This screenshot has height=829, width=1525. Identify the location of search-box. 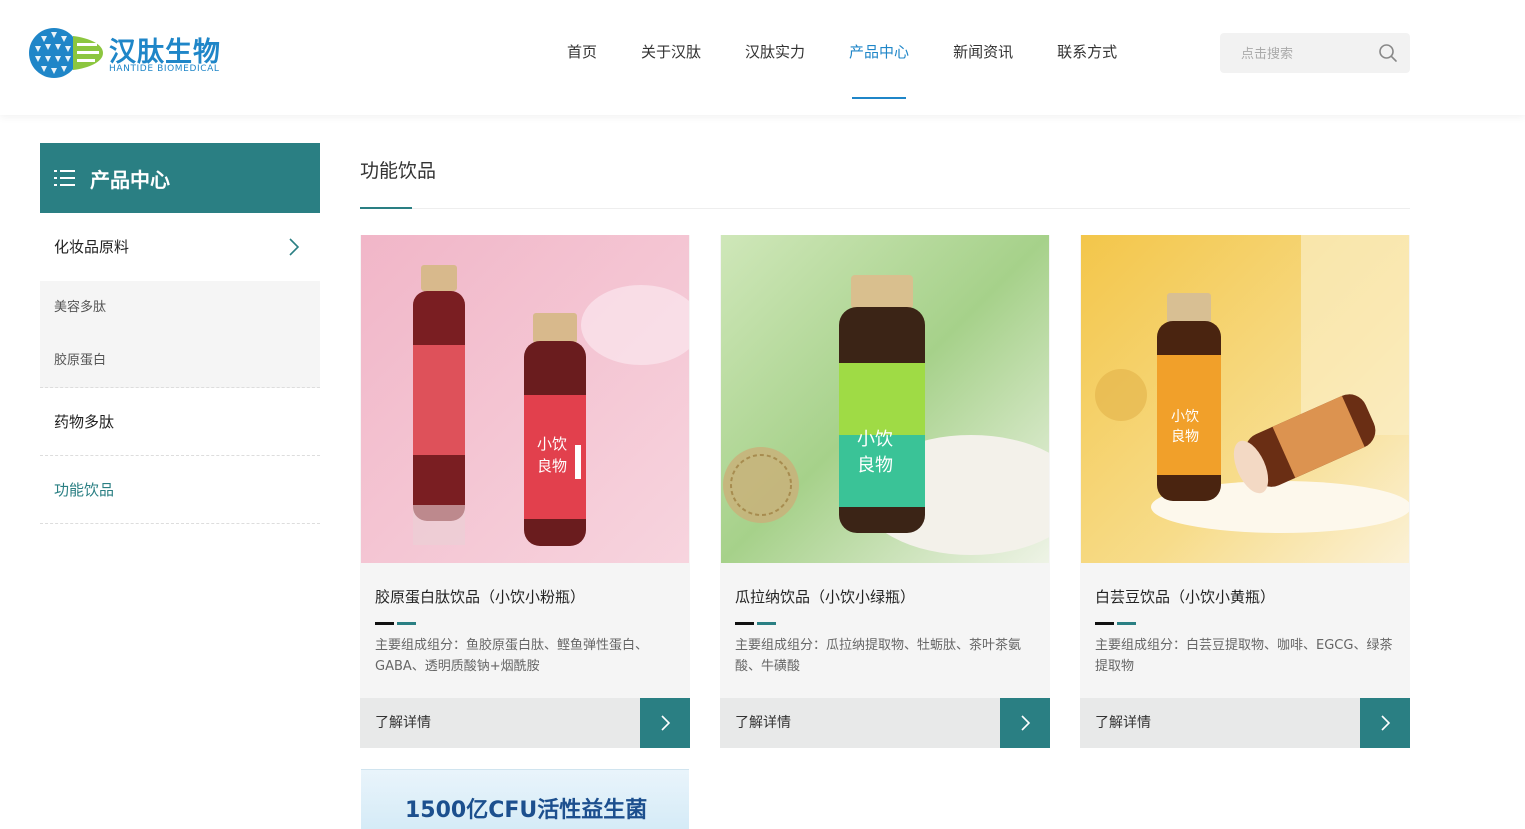
(1315, 53).